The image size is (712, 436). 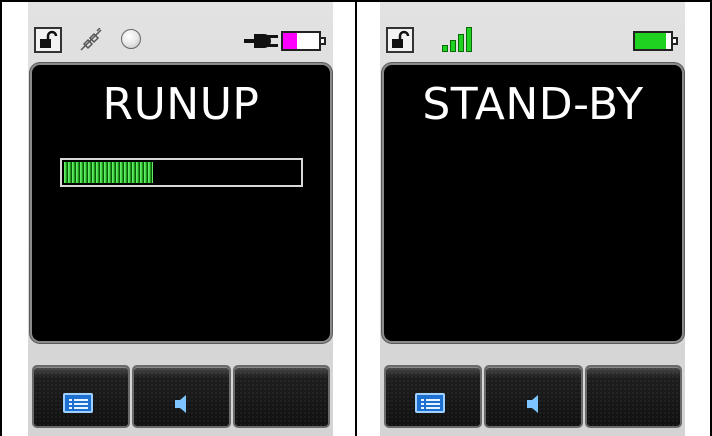 What do you see at coordinates (261, 41) in the screenshot?
I see `power-plug-icon` at bounding box center [261, 41].